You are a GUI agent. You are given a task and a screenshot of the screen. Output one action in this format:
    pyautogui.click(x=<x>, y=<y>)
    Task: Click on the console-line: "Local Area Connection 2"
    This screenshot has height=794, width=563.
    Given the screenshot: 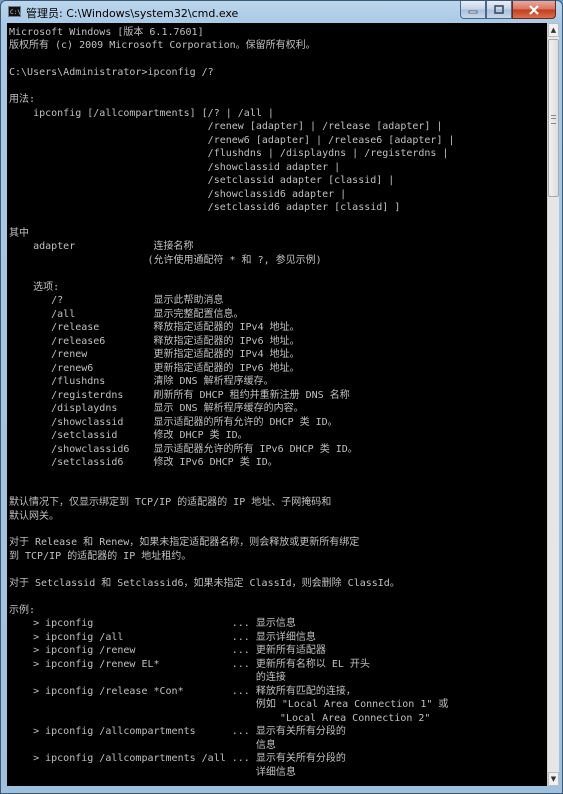 What is the action you would take?
    pyautogui.click(x=220, y=718)
    